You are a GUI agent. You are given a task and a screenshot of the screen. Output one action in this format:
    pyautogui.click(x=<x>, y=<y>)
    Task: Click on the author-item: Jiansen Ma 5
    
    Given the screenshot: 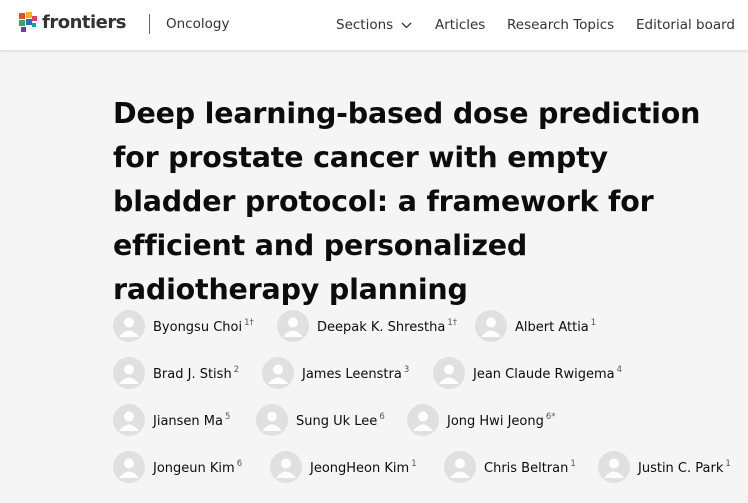 What is the action you would take?
    pyautogui.click(x=171, y=420)
    